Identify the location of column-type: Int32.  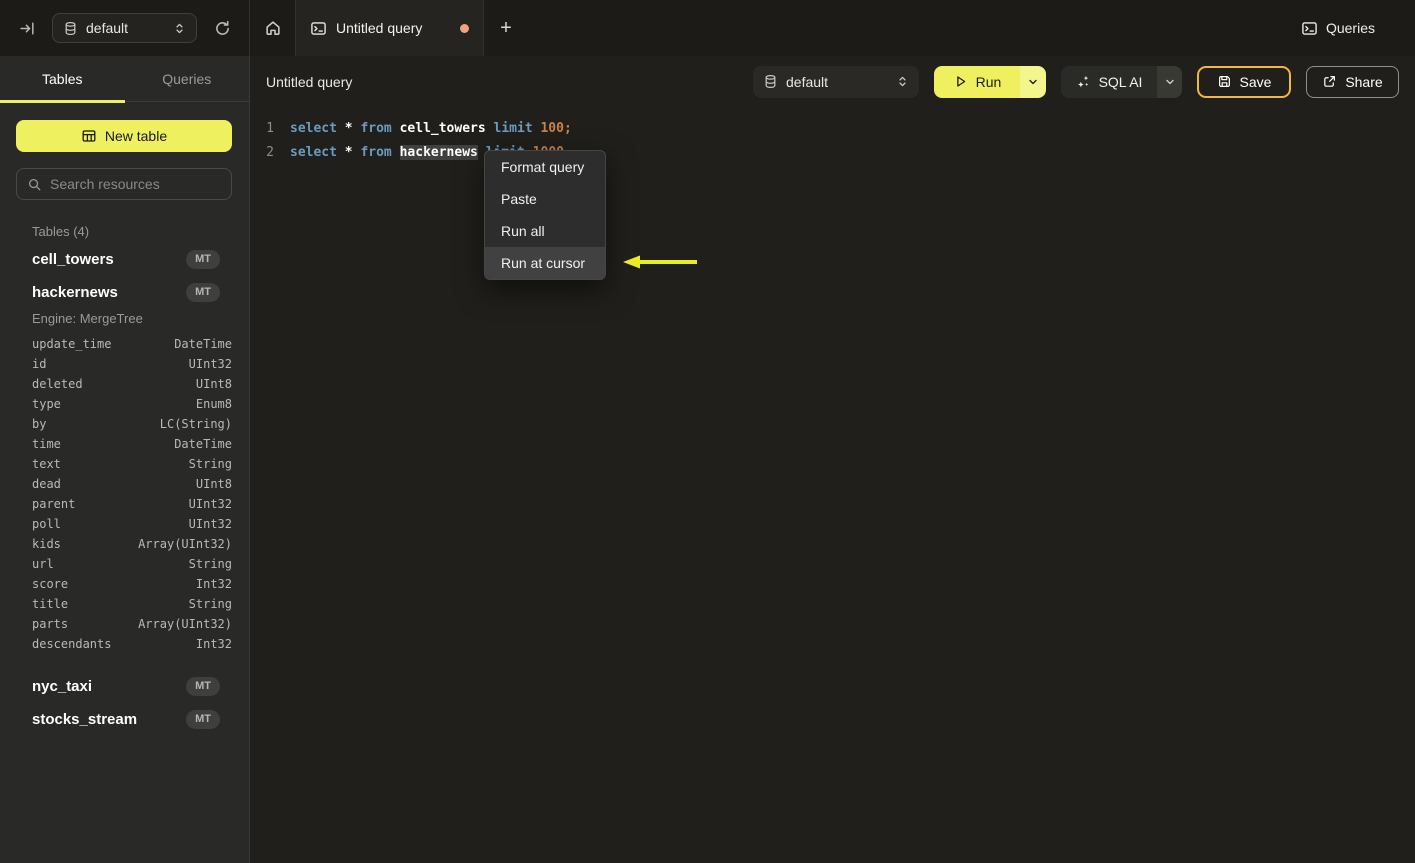
(213, 644).